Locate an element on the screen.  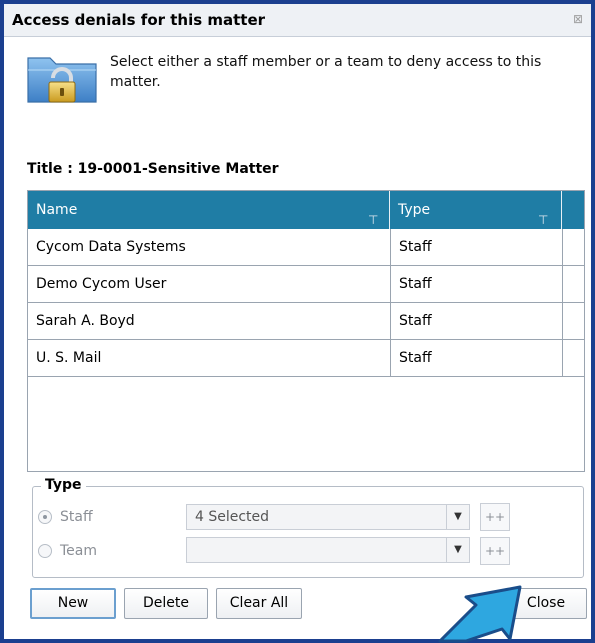
cell-name: Cycom Data Systems is located at coordinates (111, 247).